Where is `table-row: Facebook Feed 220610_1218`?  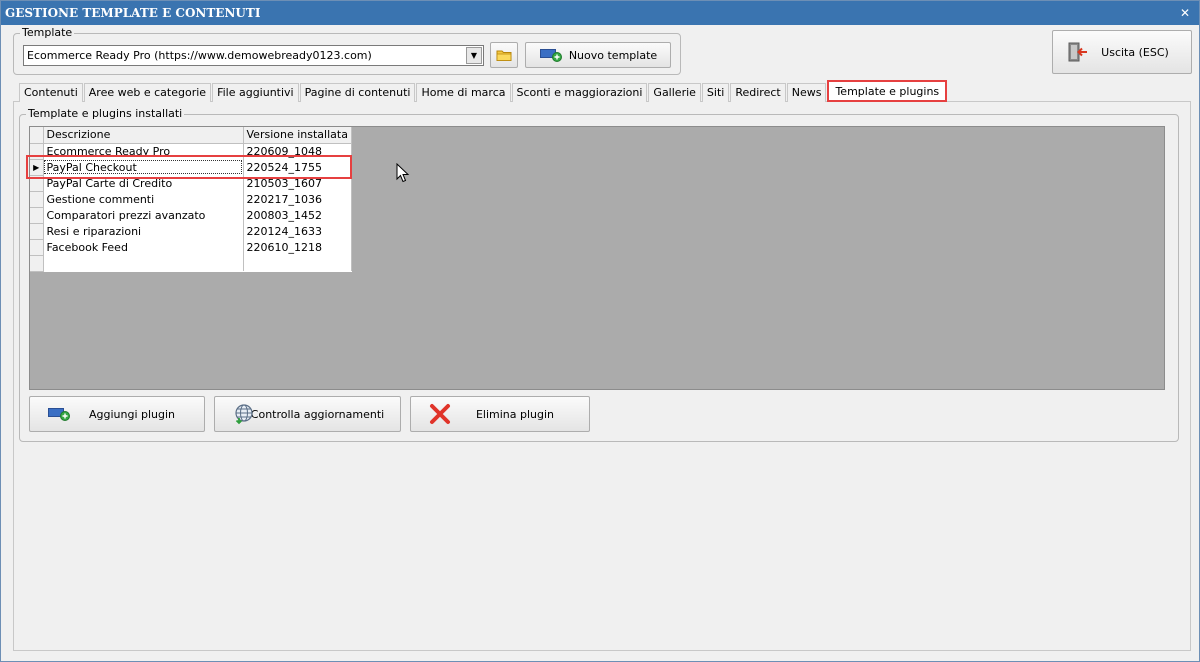 table-row: Facebook Feed 220610_1218 is located at coordinates (191, 247).